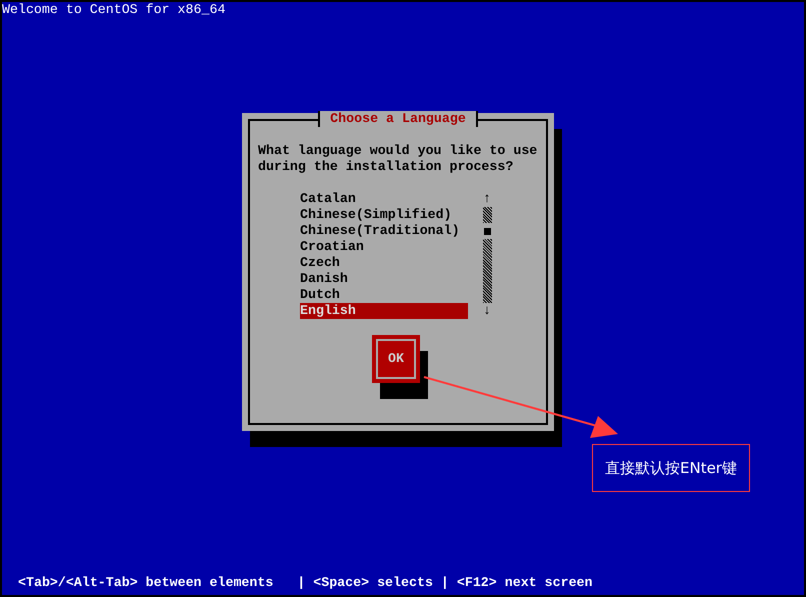 The height and width of the screenshot is (597, 806). Describe the element at coordinates (487, 231) in the screenshot. I see `scroll-thumb` at that location.